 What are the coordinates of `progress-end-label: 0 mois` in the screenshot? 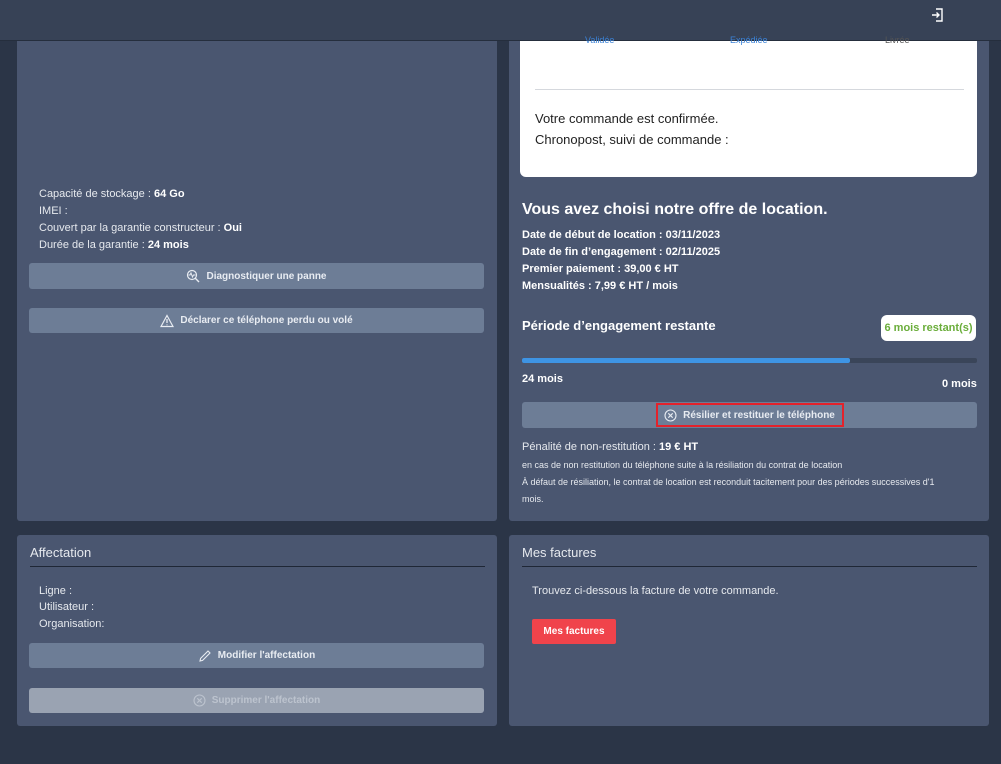 It's located at (959, 384).